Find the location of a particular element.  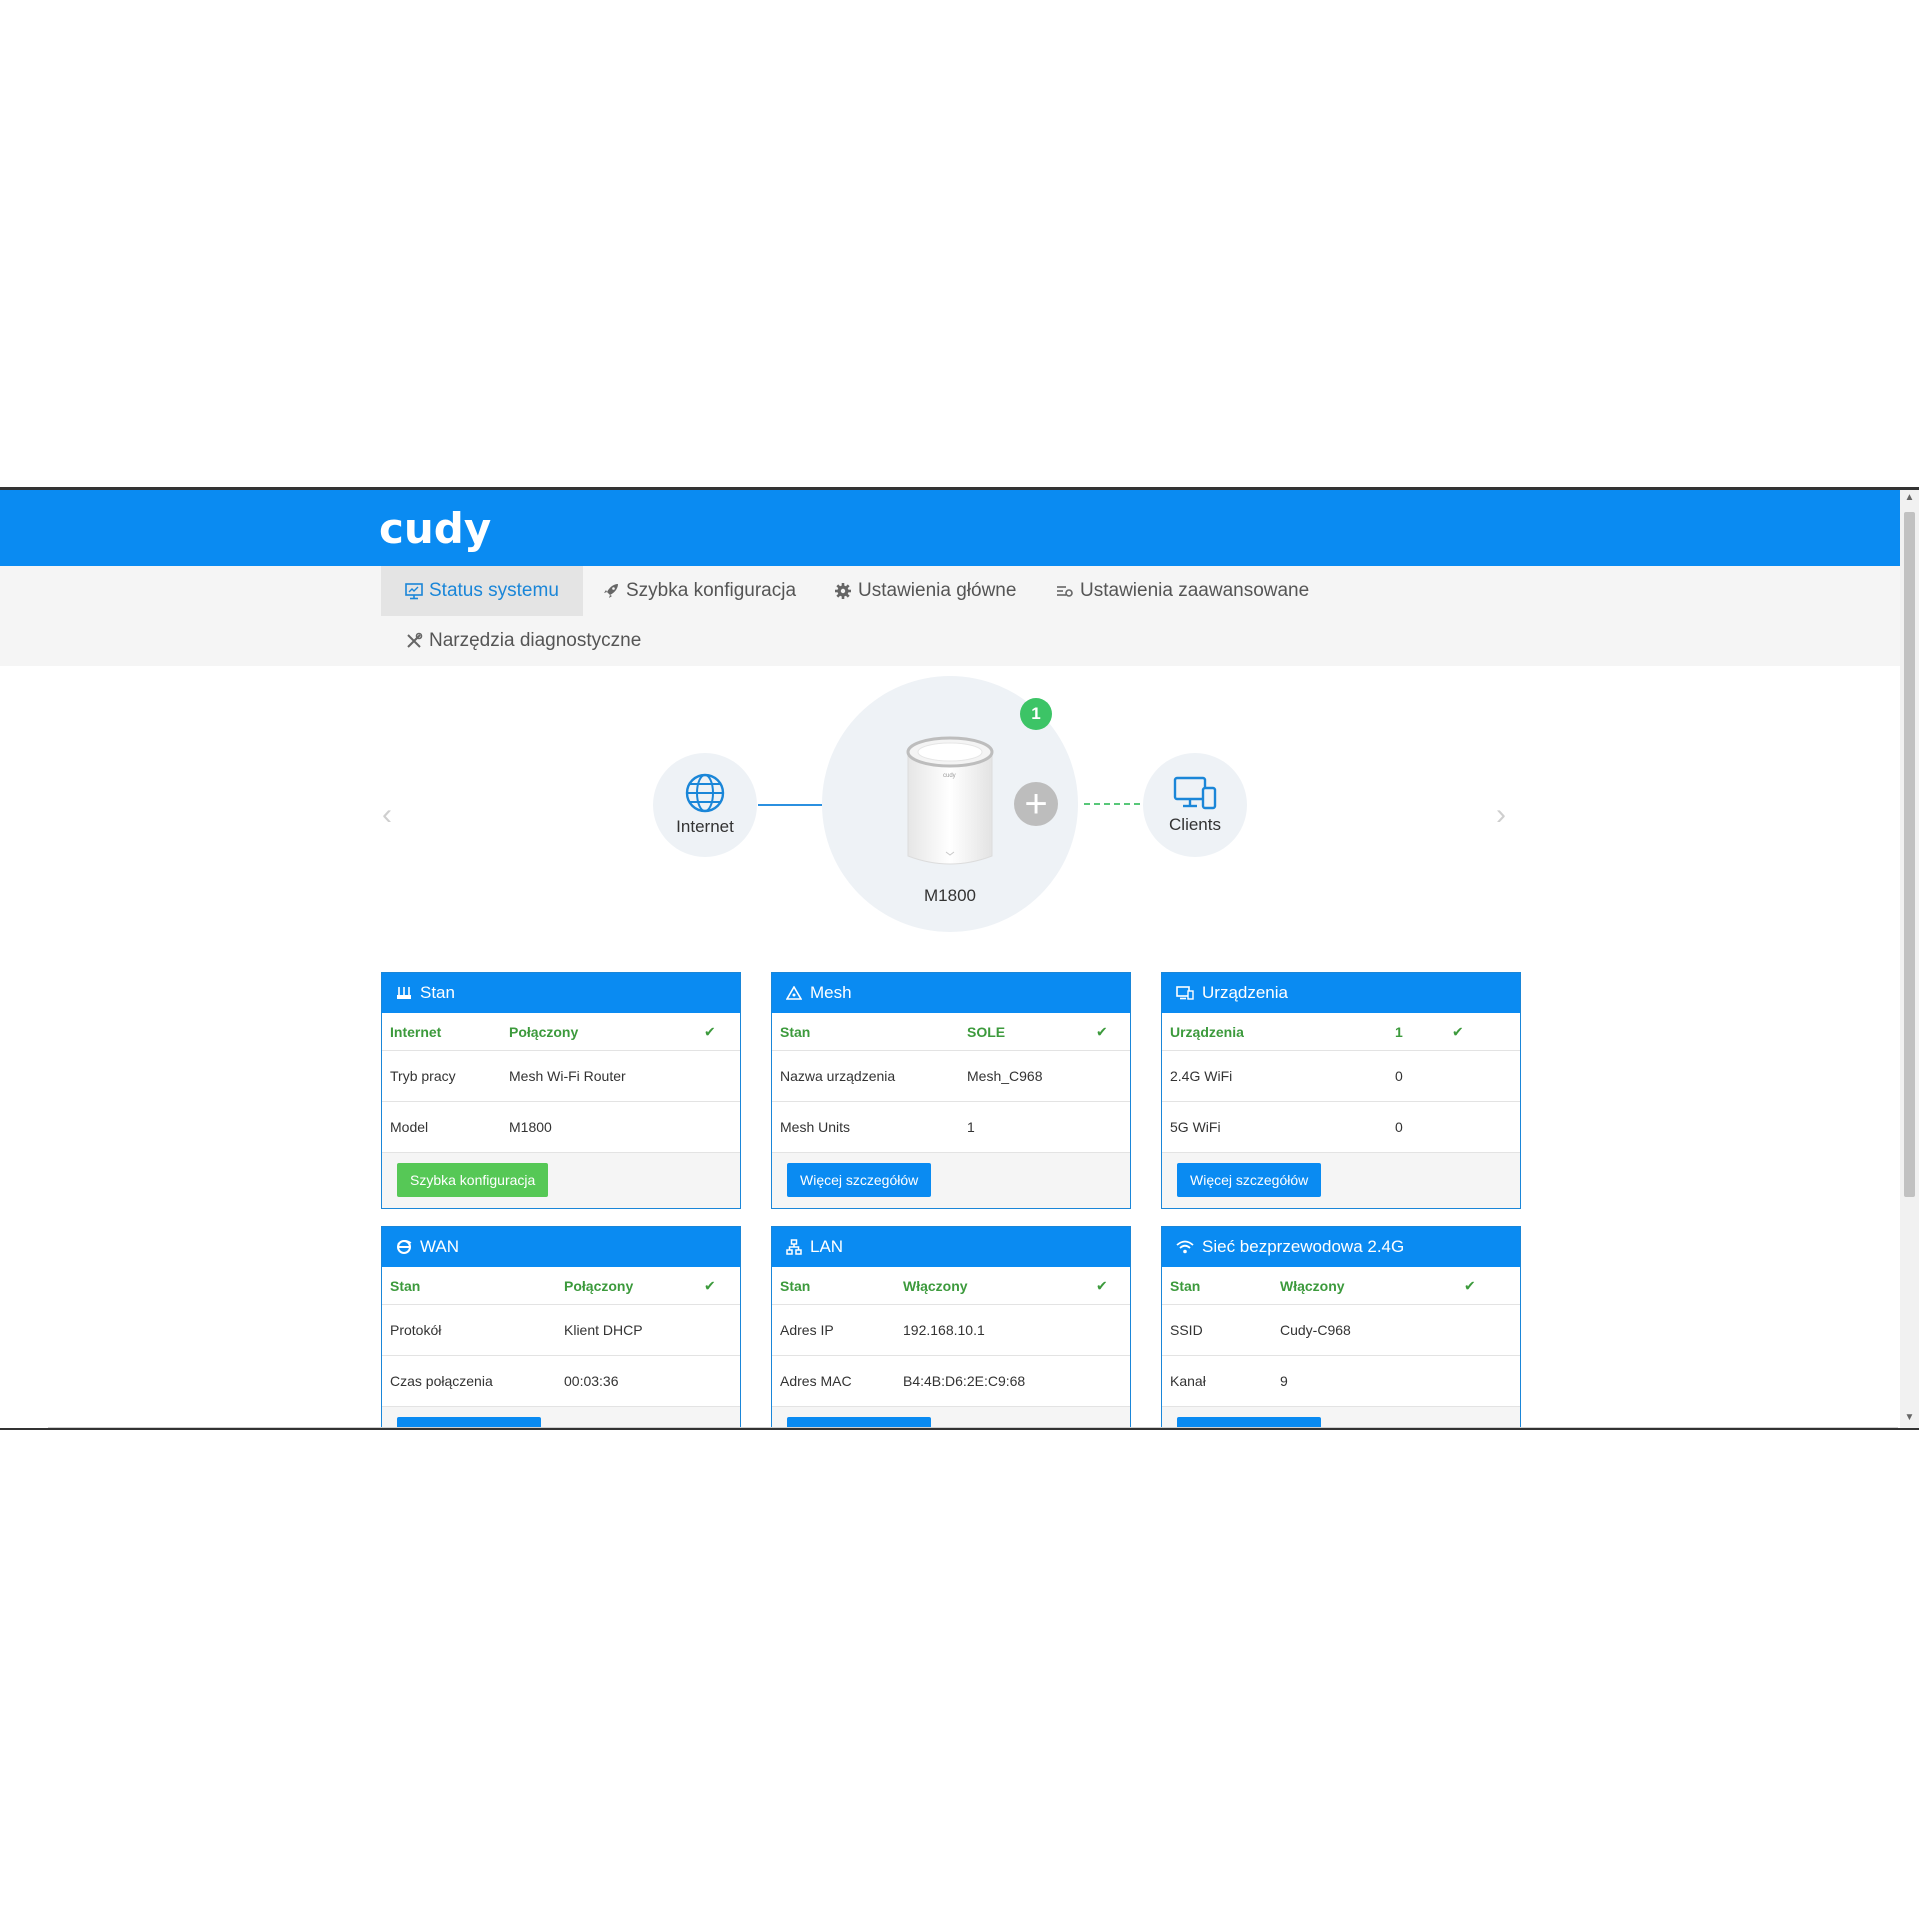

table-row: Protokół Klient DHCP is located at coordinates (561, 1330).